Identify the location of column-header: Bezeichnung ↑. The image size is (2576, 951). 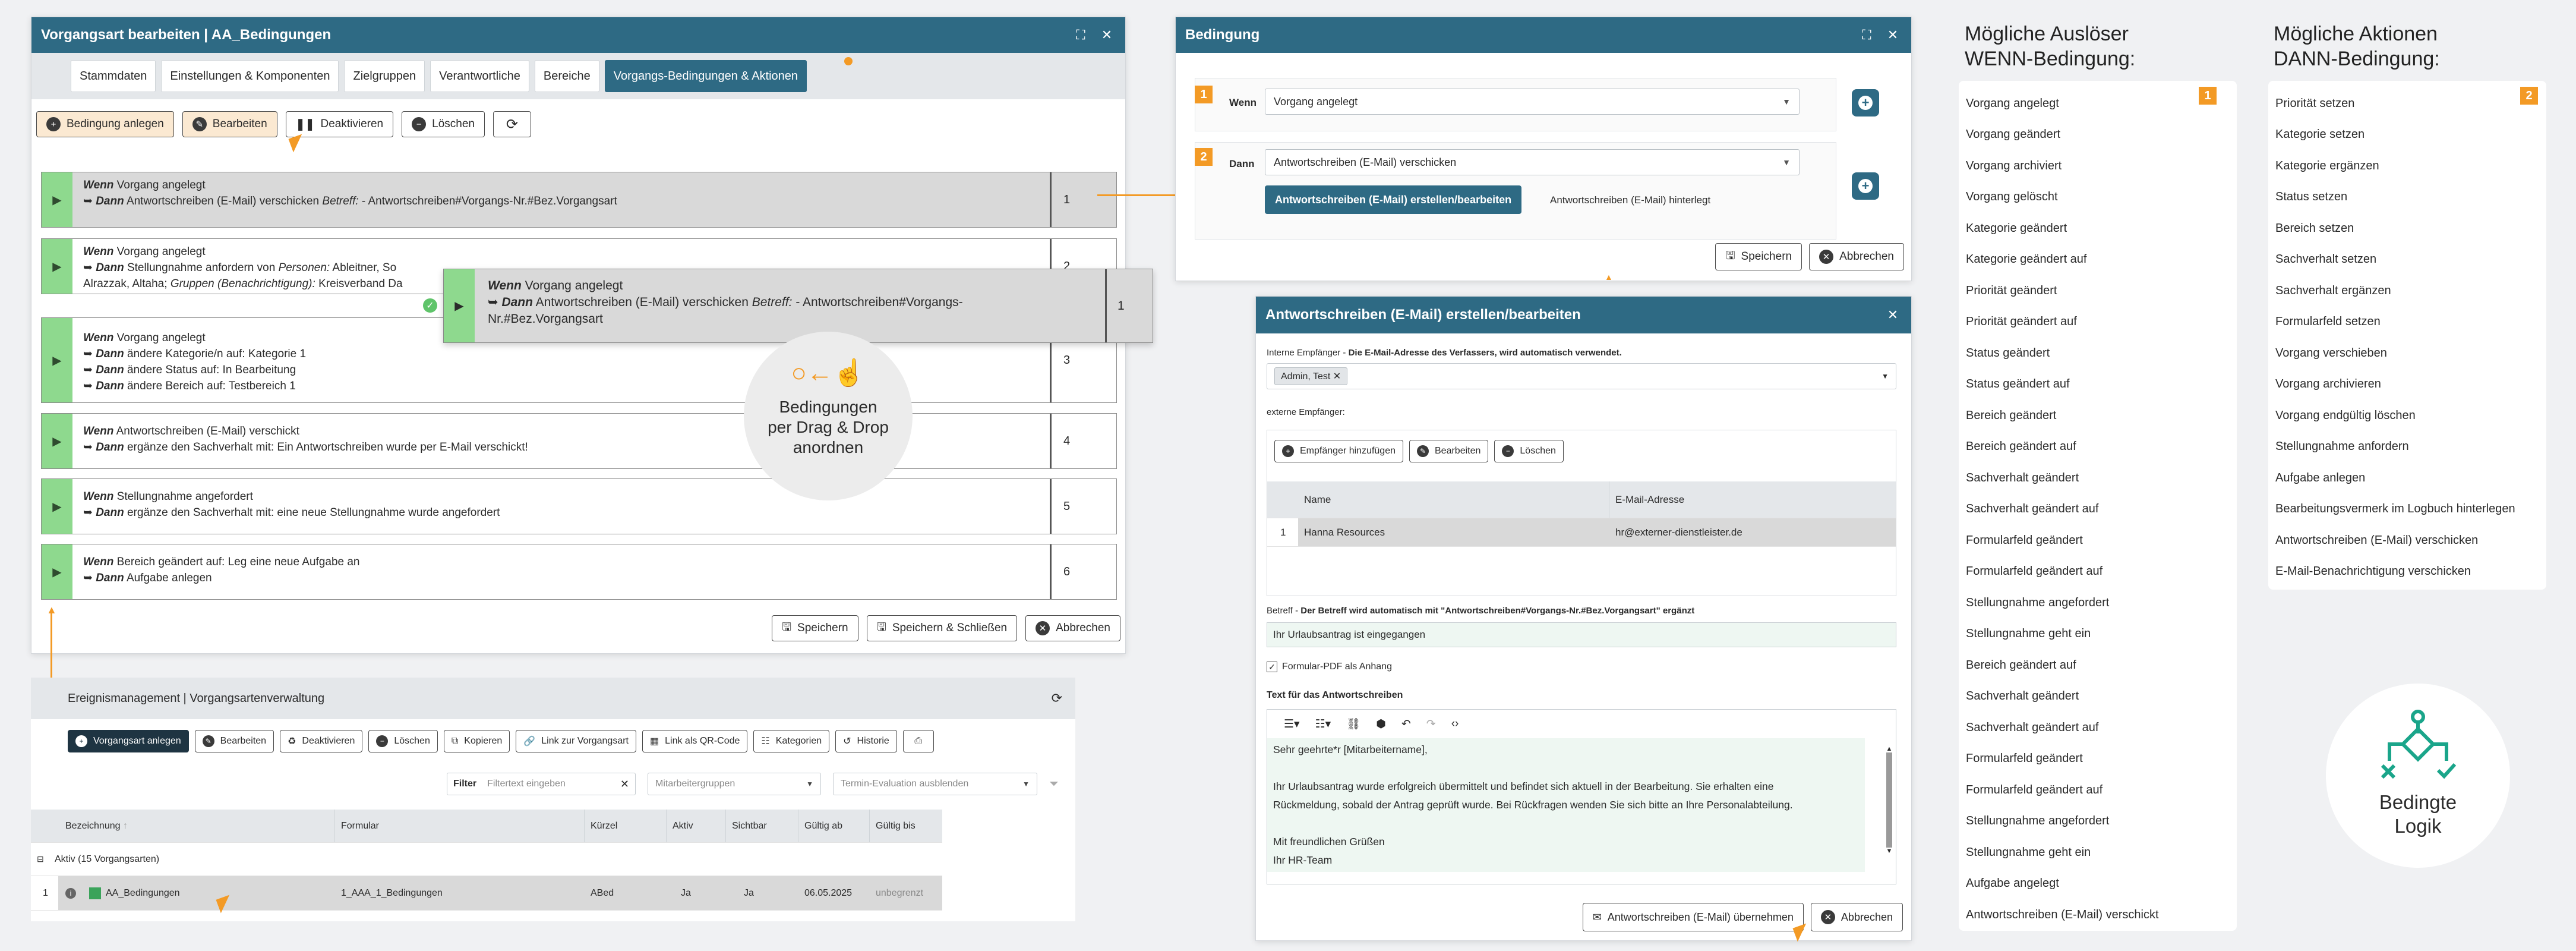
(196, 826).